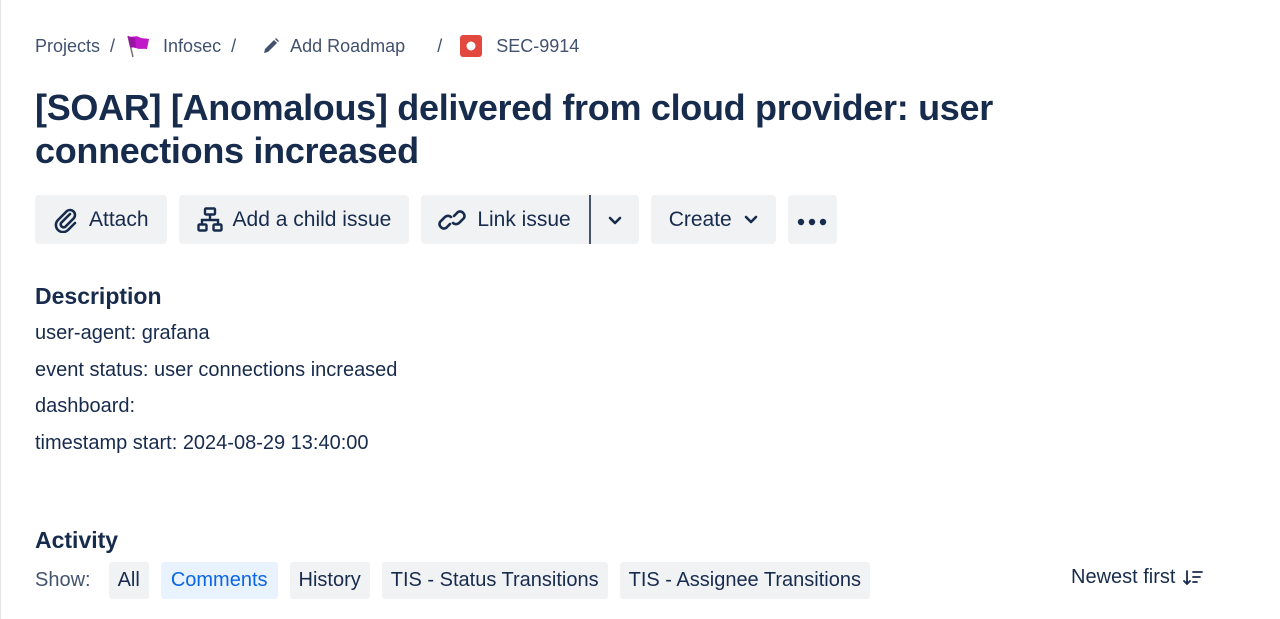  I want to click on show-label: Show:, so click(63, 580).